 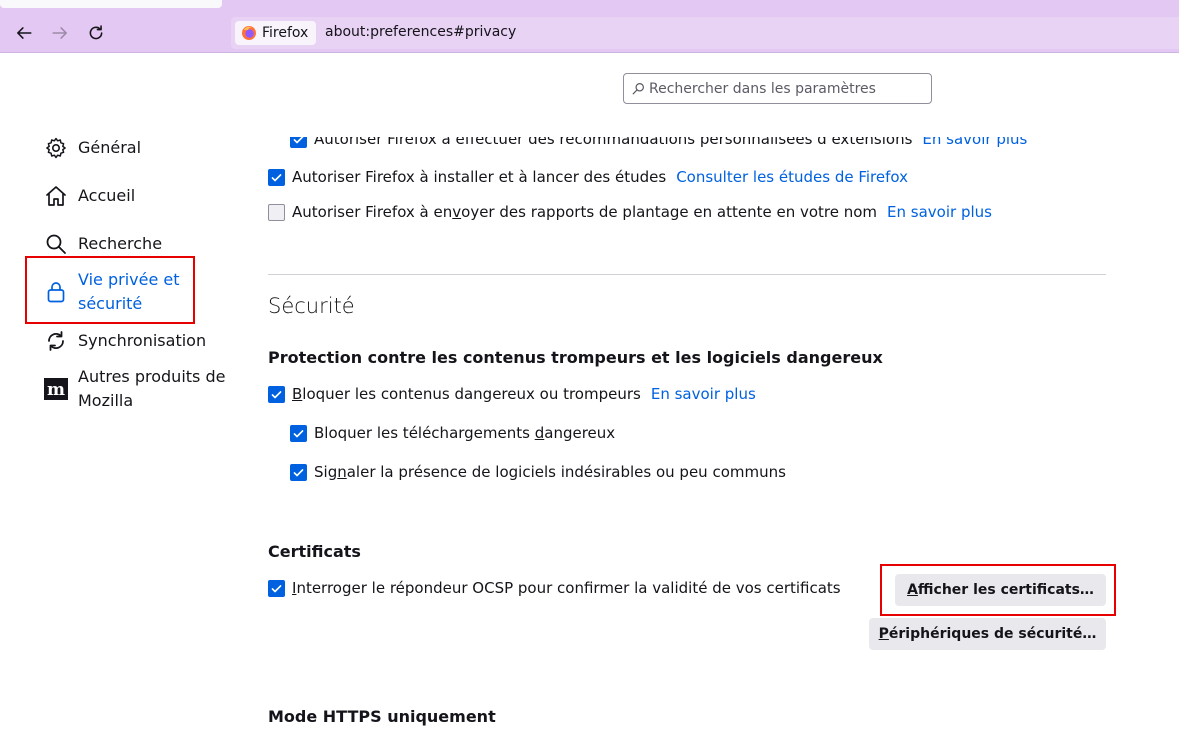 What do you see at coordinates (589, 6) in the screenshot?
I see `tab-strip` at bounding box center [589, 6].